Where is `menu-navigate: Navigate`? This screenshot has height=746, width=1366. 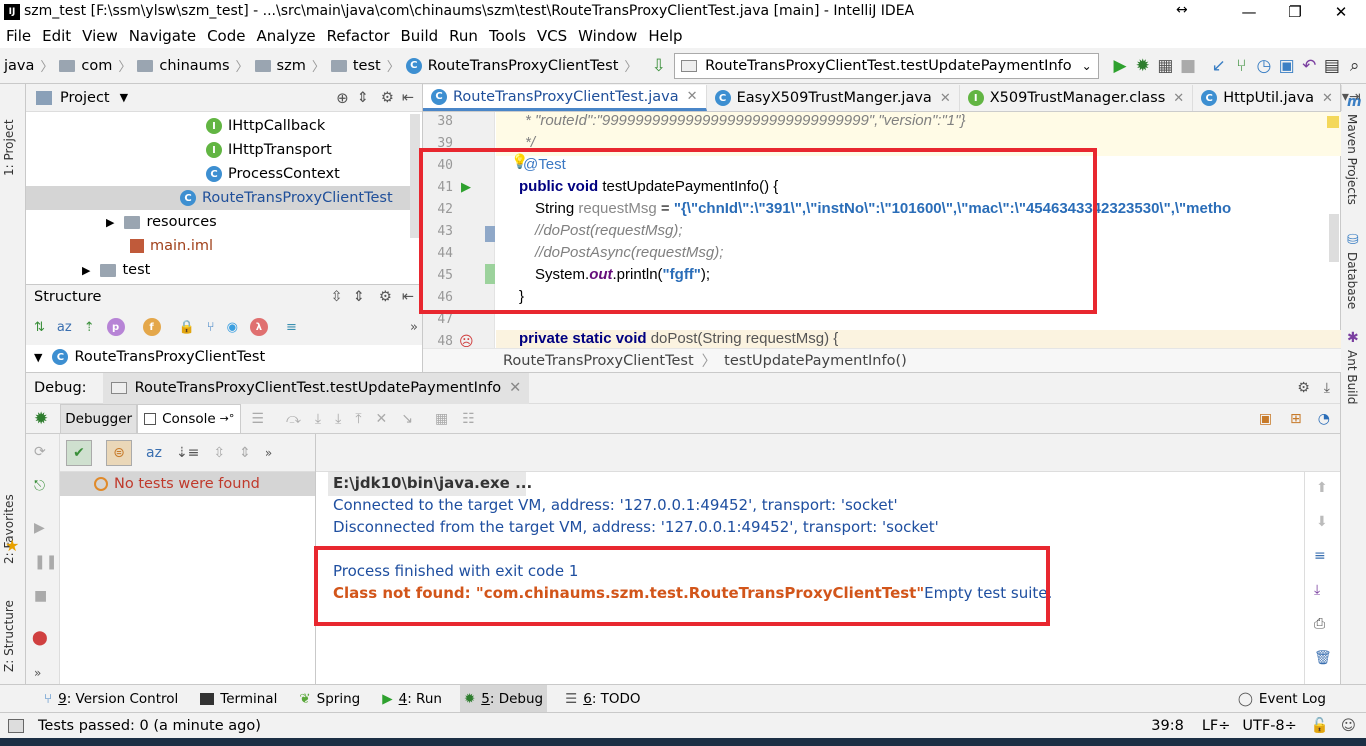 menu-navigate: Navigate is located at coordinates (162, 36).